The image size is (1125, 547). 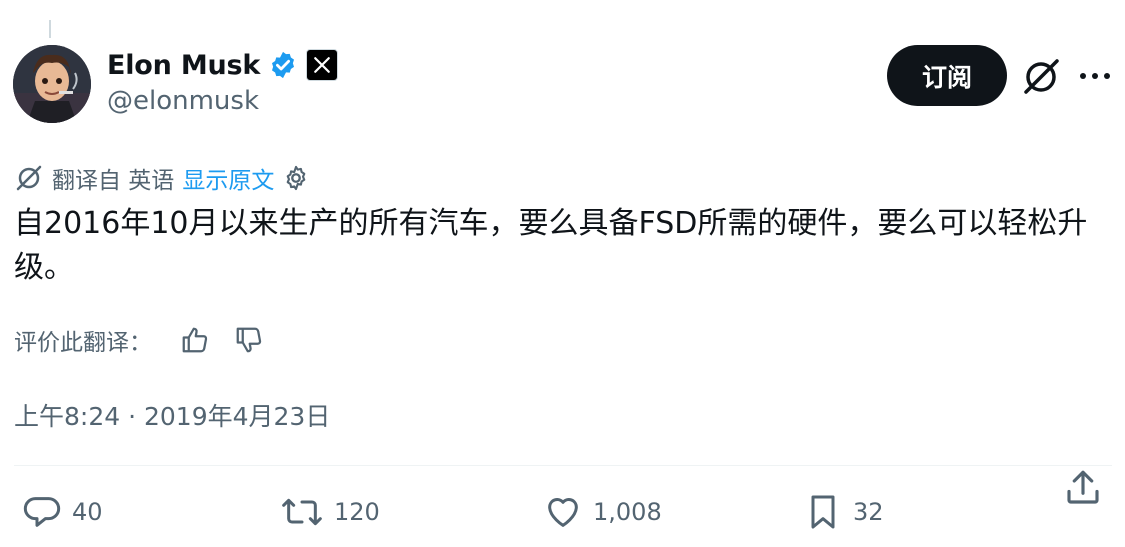 I want to click on reply-button: 40, so click(x=62, y=512).